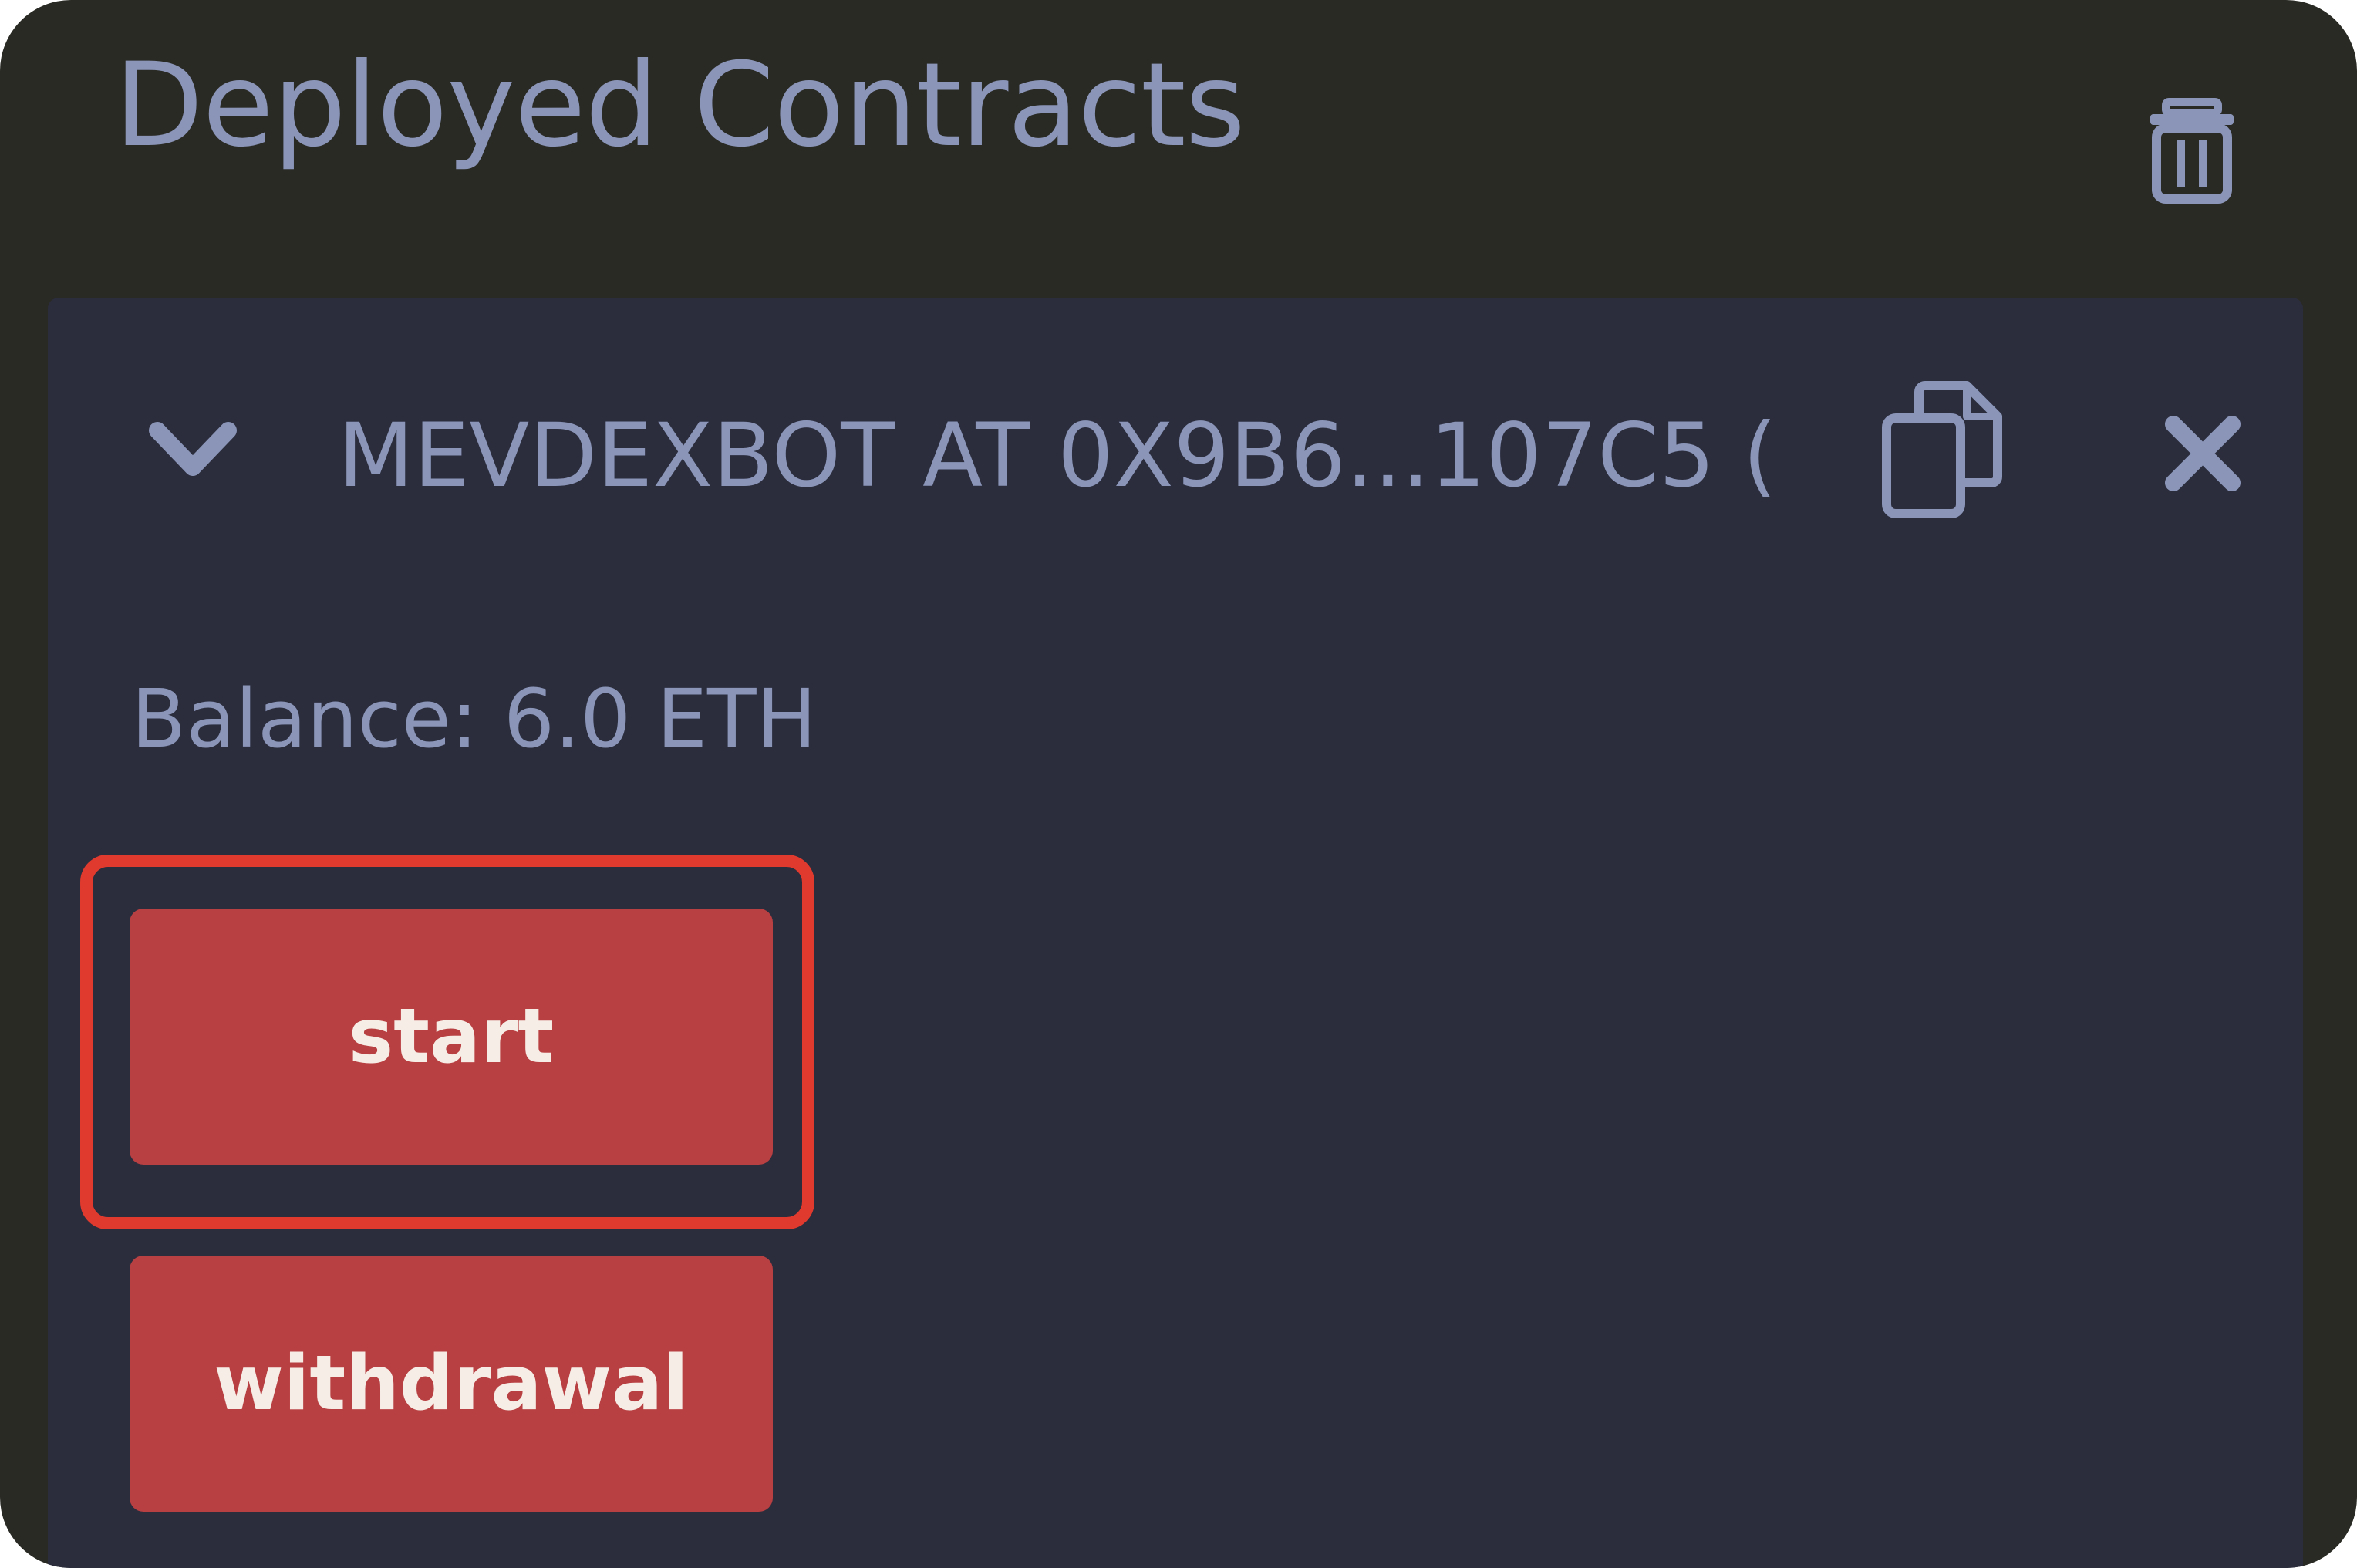 This screenshot has height=1568, width=2357. Describe the element at coordinates (451, 1384) in the screenshot. I see `withdrawal-button: withdrawal` at that location.